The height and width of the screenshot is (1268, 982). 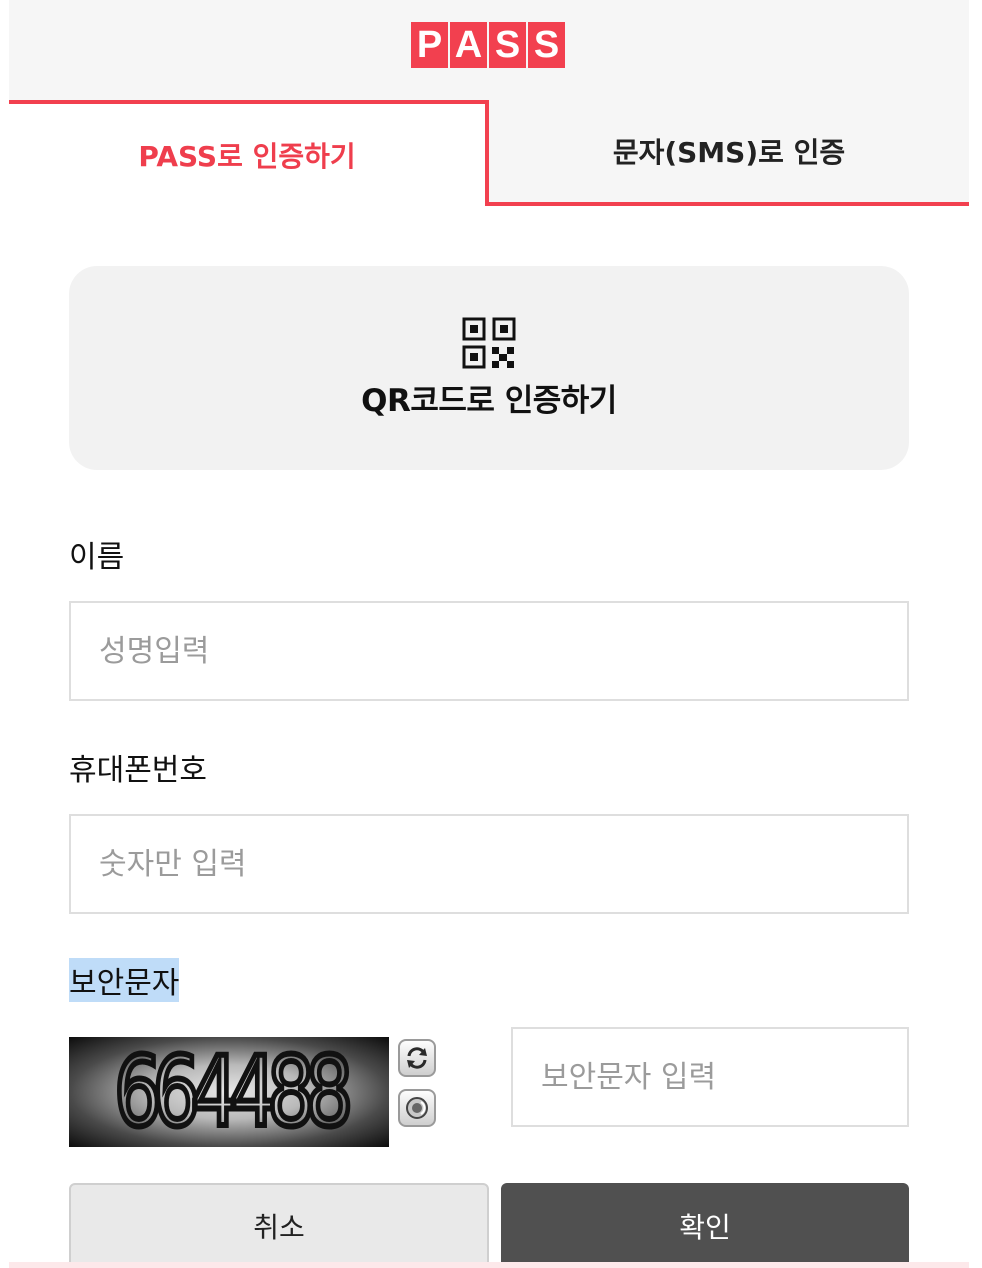 I want to click on cancel-button: 취소, so click(x=279, y=1225).